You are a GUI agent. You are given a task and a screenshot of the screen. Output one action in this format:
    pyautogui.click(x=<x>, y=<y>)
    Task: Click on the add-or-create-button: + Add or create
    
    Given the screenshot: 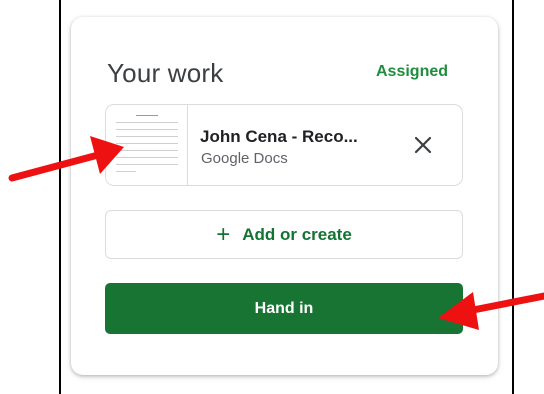 What is the action you would take?
    pyautogui.click(x=284, y=234)
    